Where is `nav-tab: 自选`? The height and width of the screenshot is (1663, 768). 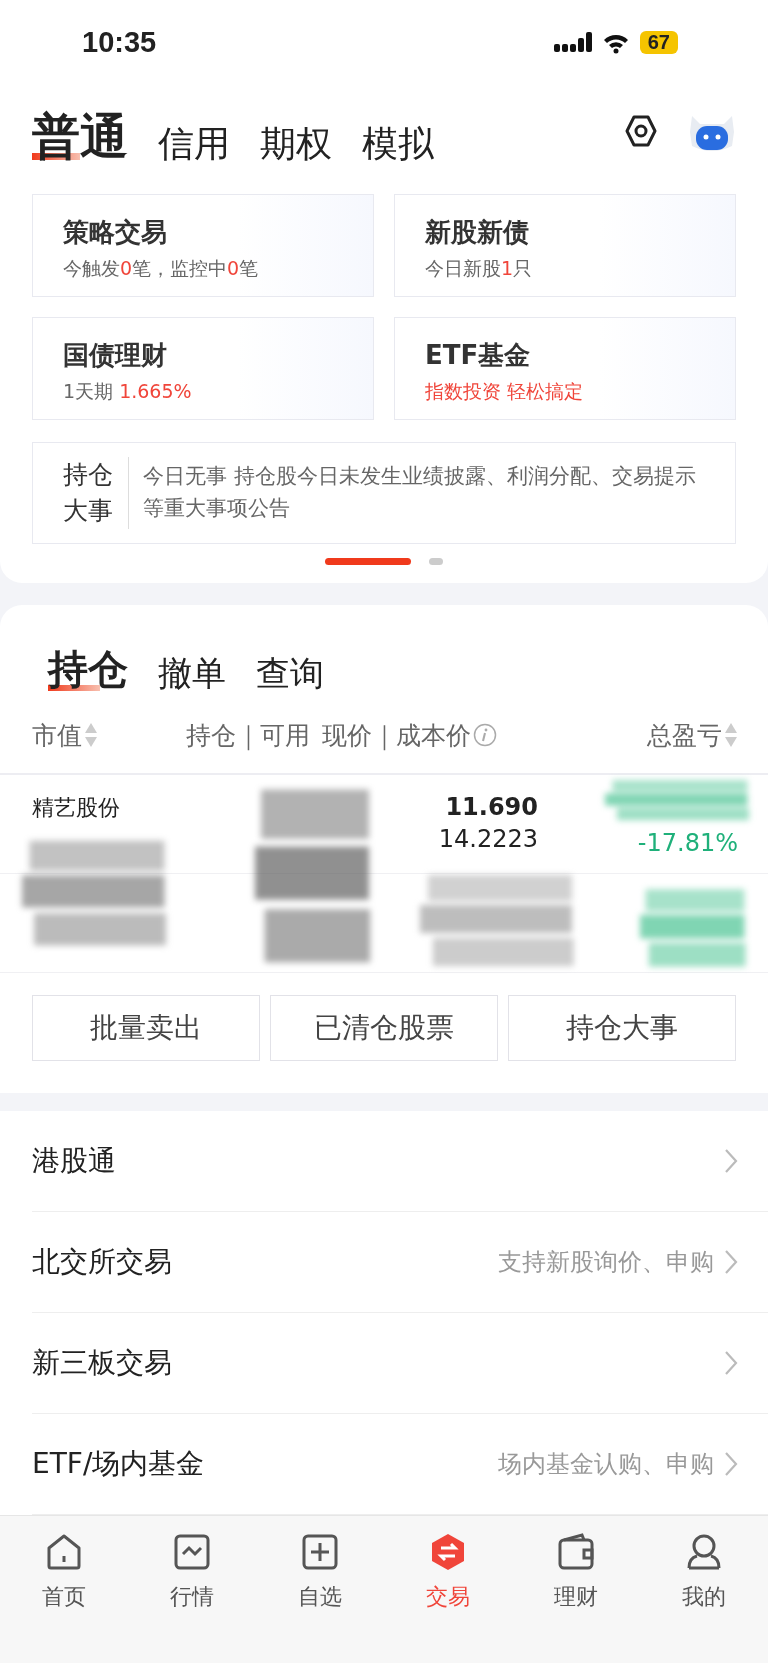
nav-tab: 自选 is located at coordinates (320, 1564).